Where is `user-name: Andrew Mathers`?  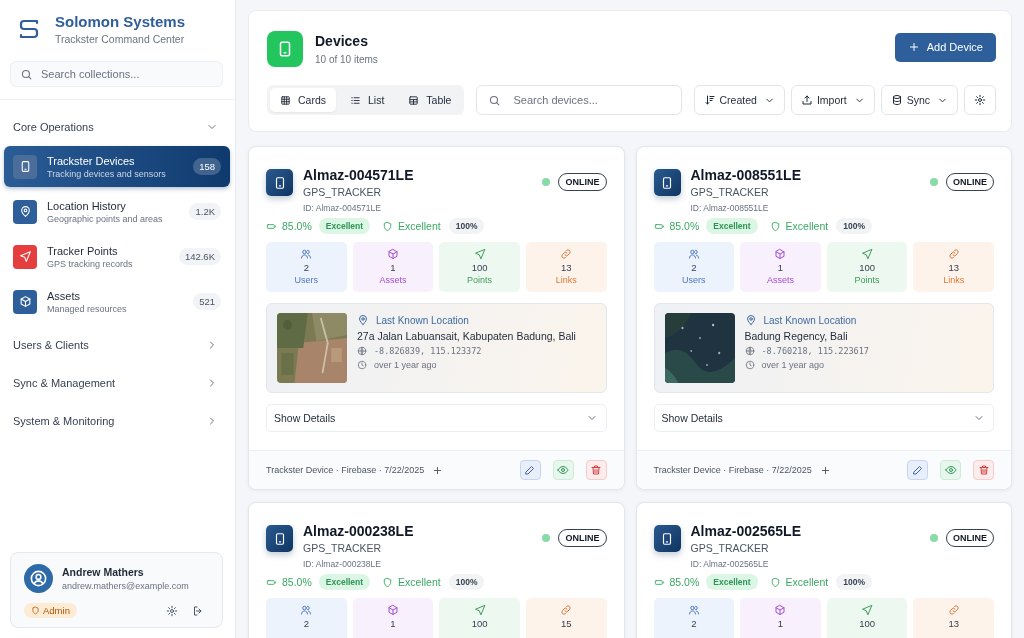
user-name: Andrew Mathers is located at coordinates (103, 572).